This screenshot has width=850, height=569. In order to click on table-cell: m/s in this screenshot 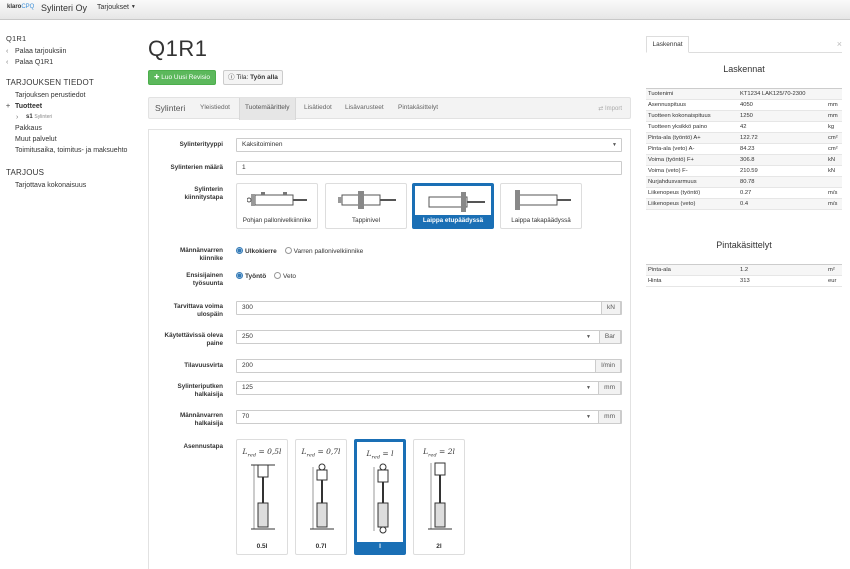, I will do `click(833, 204)`.